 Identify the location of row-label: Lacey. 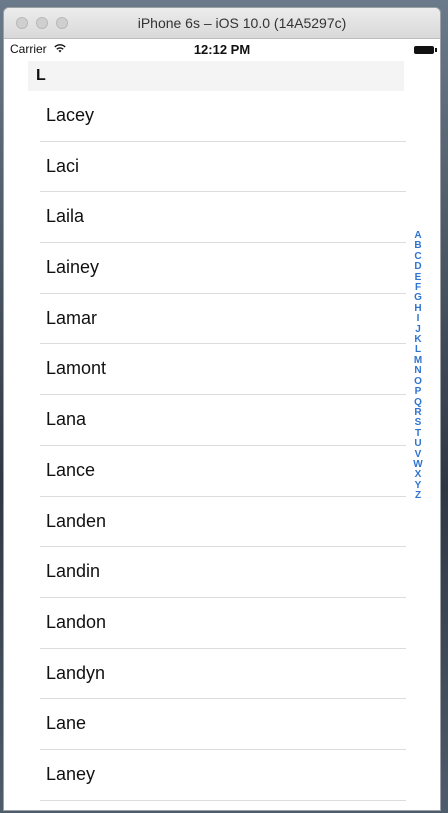
(70, 115).